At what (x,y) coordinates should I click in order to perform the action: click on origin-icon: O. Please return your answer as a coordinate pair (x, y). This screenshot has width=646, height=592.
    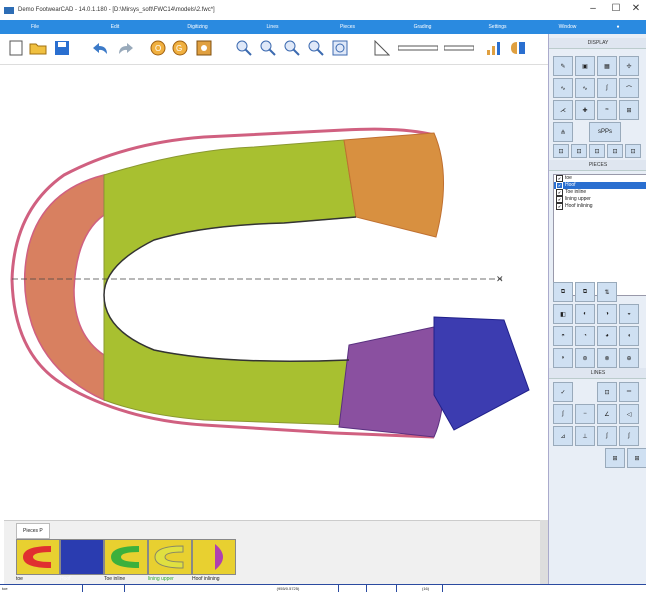
    Looking at the image, I should click on (158, 48).